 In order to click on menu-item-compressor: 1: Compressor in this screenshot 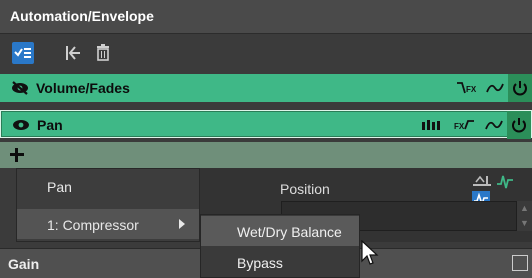, I will do `click(108, 224)`.